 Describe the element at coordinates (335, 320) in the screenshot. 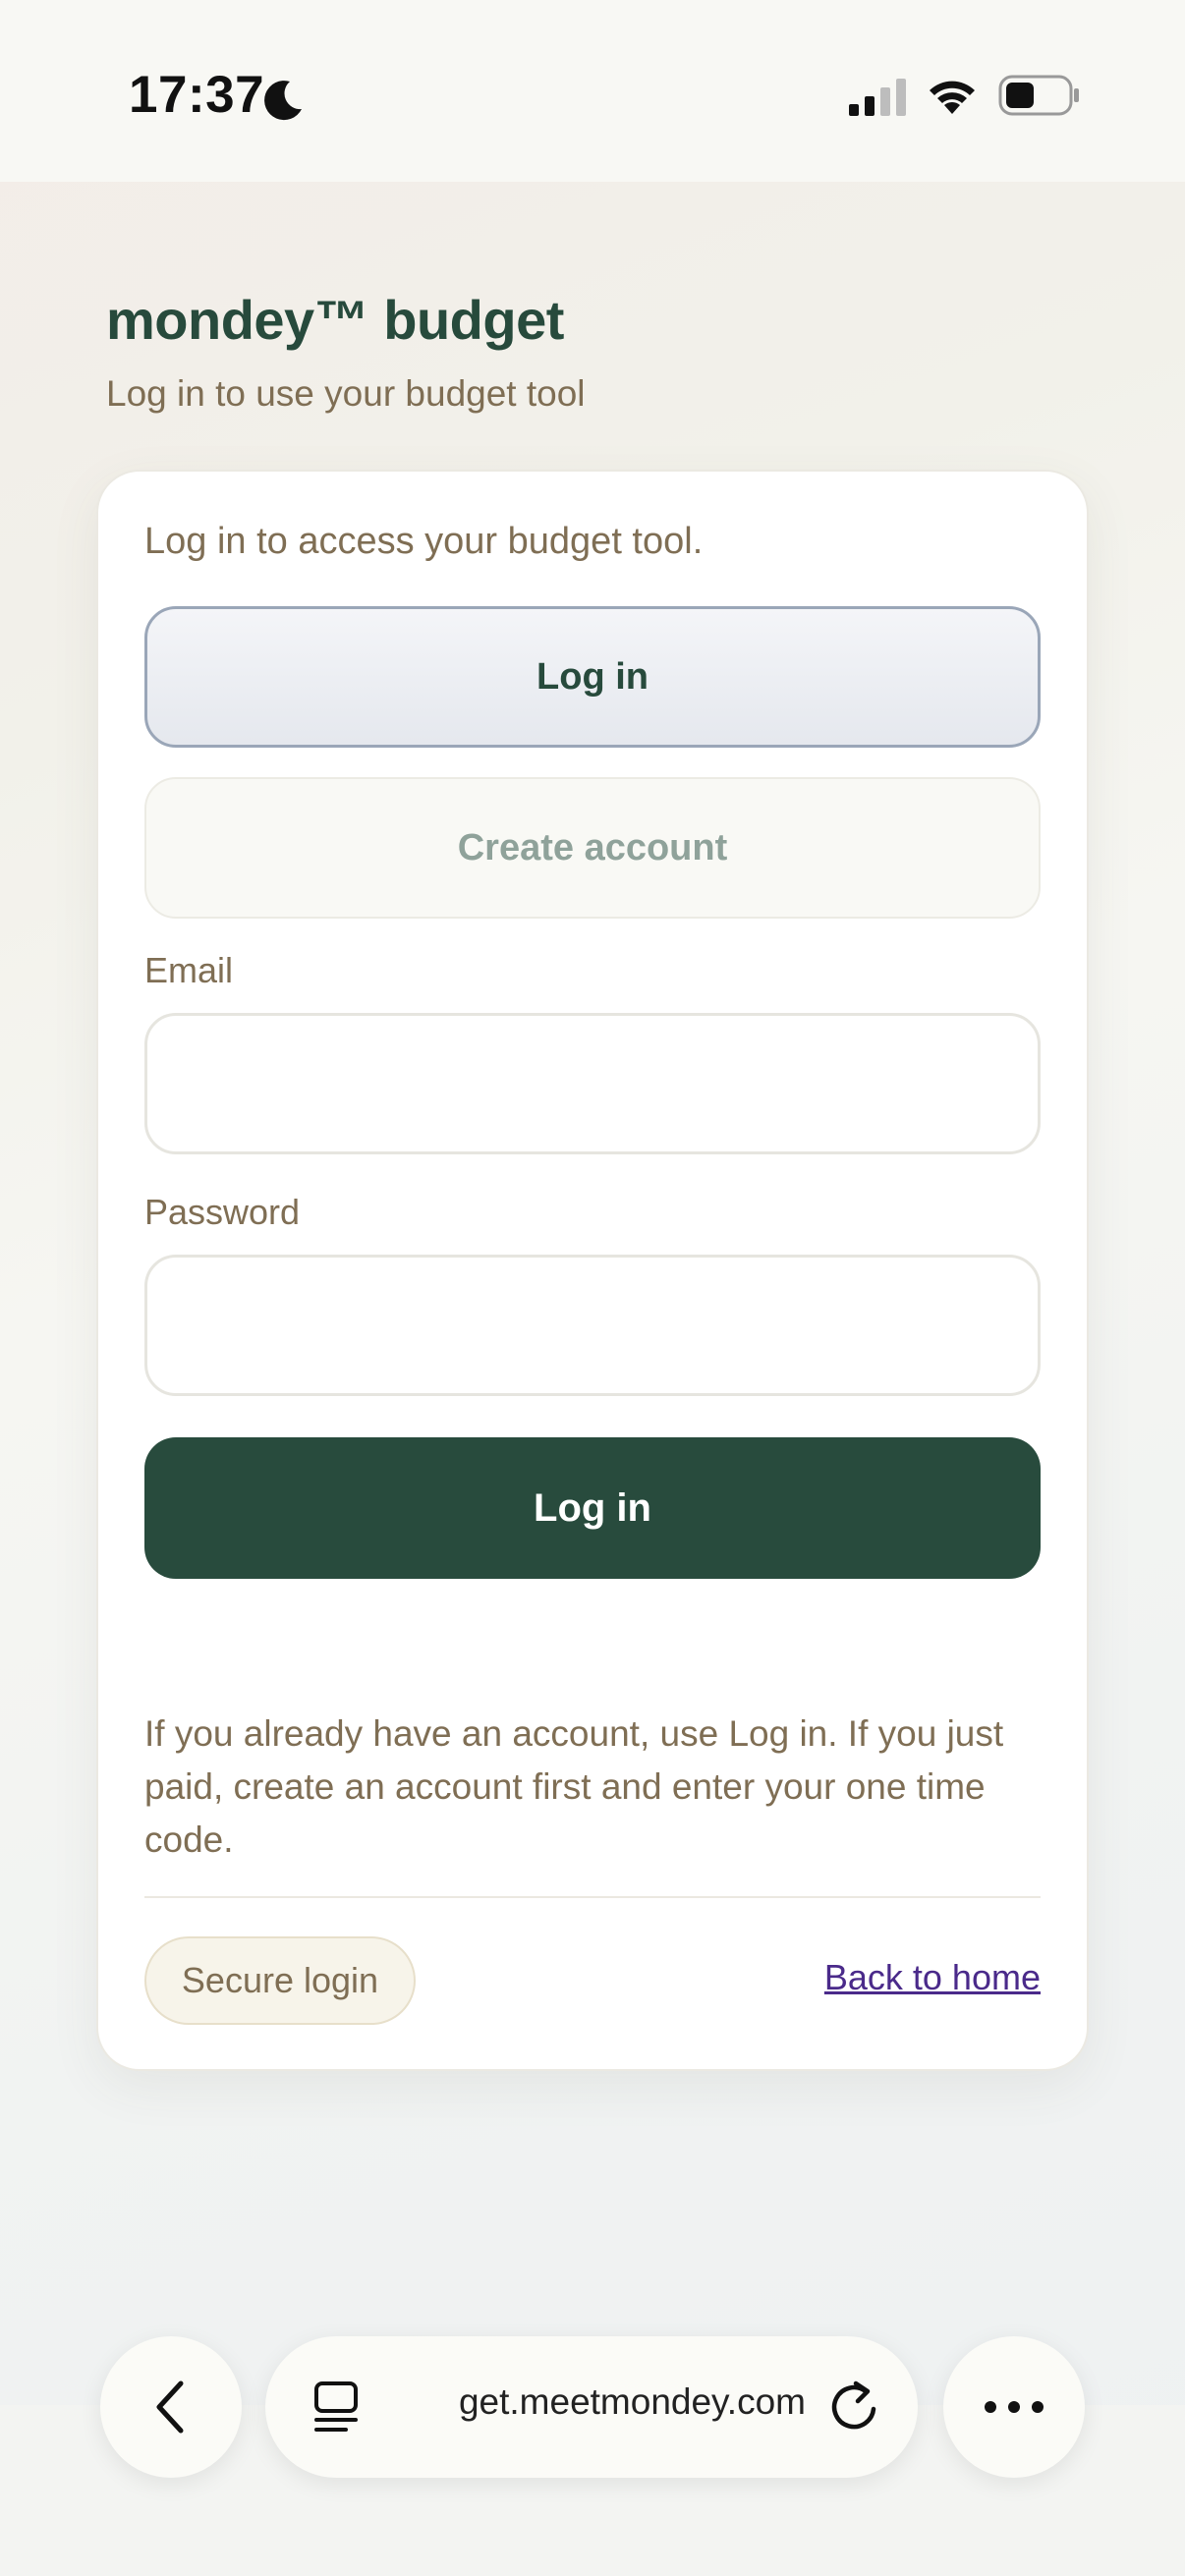

I see `brand-title: mondey™ budget` at that location.